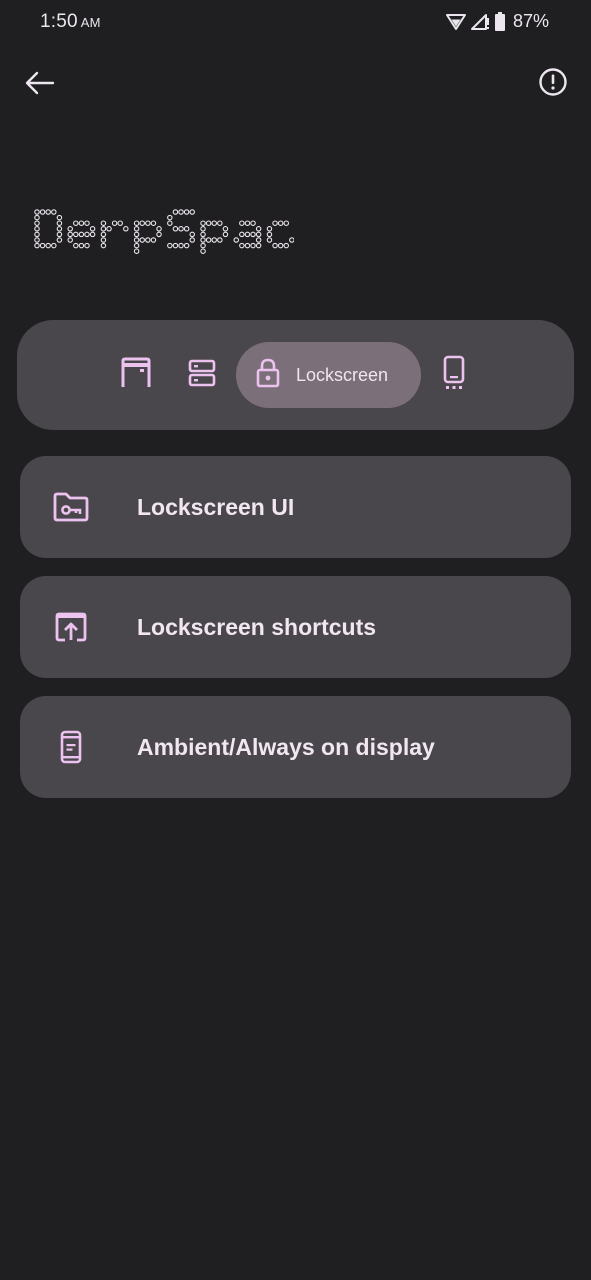 Image resolution: width=591 pixels, height=1280 pixels. I want to click on tab-lockscreen: Lockscreen, so click(328, 375).